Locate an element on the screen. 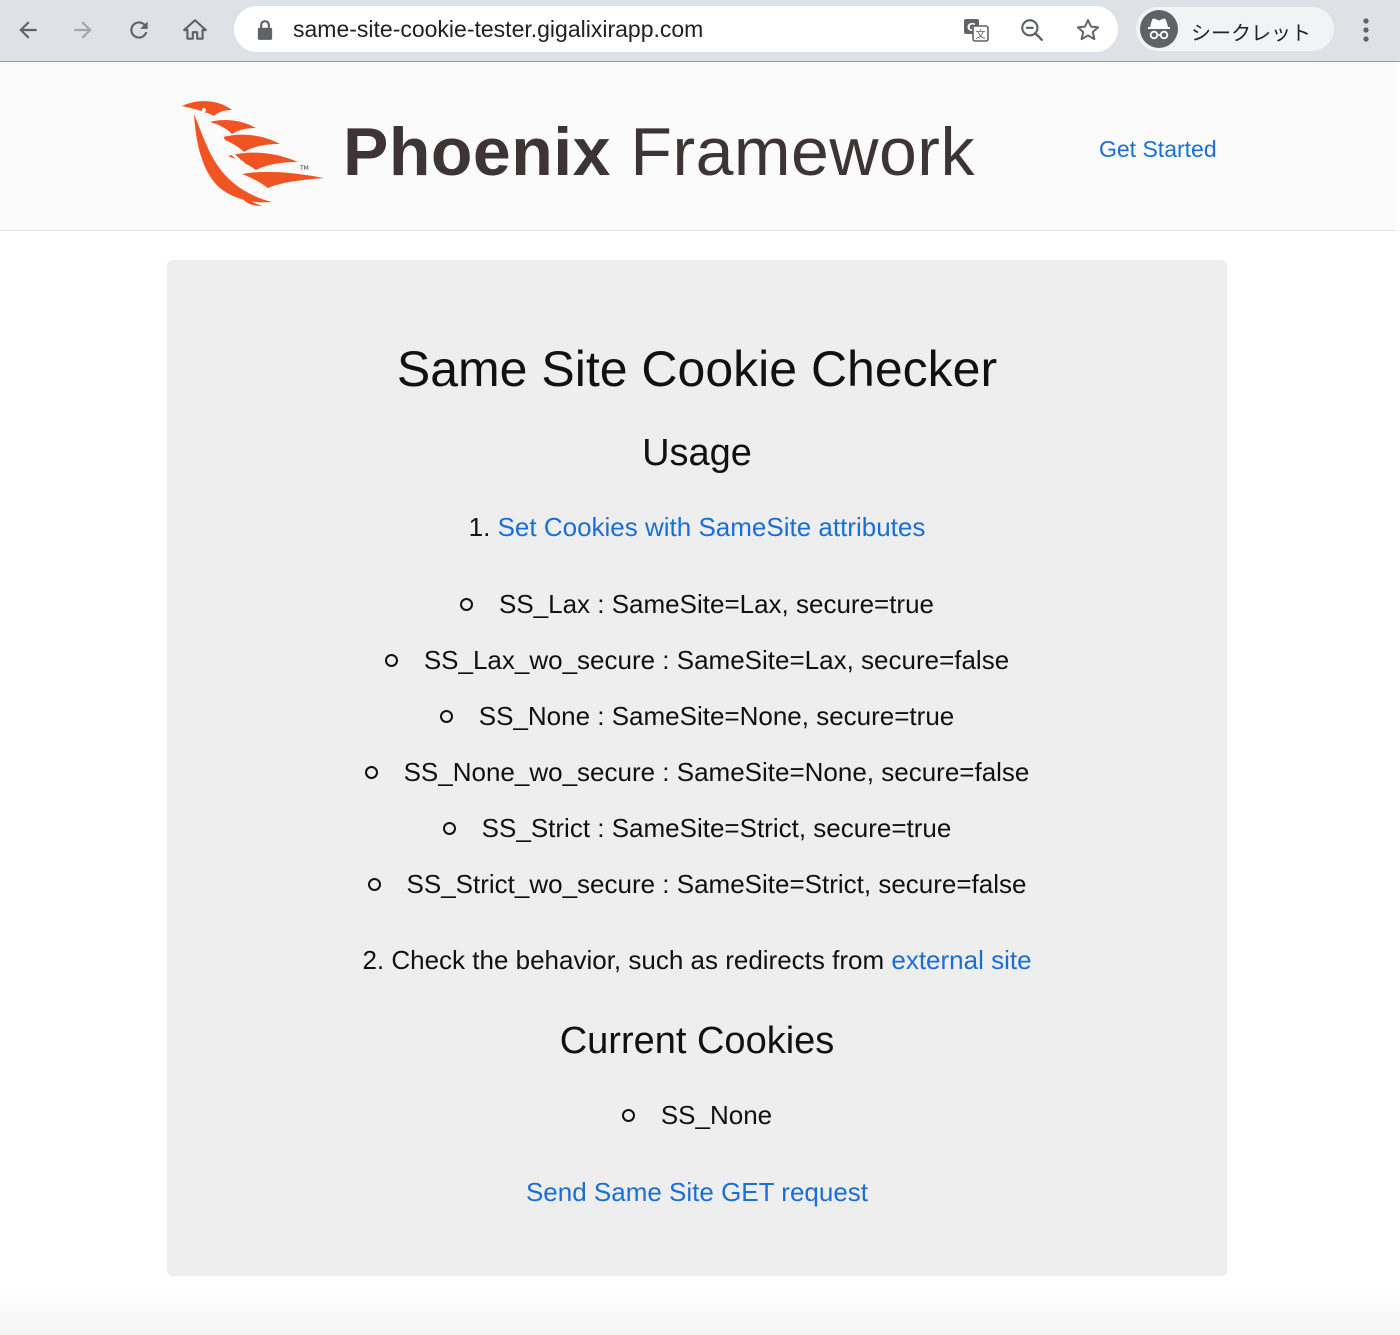  logo-wordmark: Phoenix Framework is located at coordinates (659, 152).